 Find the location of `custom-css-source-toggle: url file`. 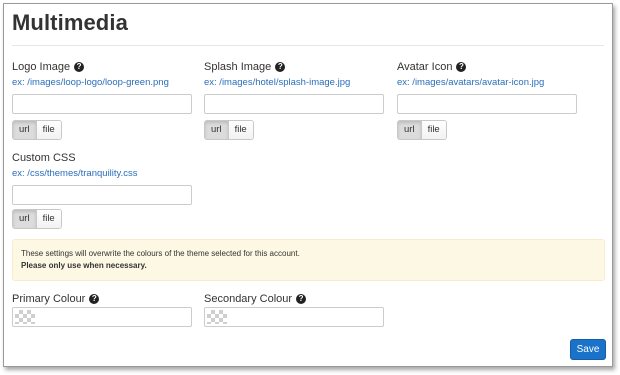

custom-css-source-toggle: url file is located at coordinates (37, 219).